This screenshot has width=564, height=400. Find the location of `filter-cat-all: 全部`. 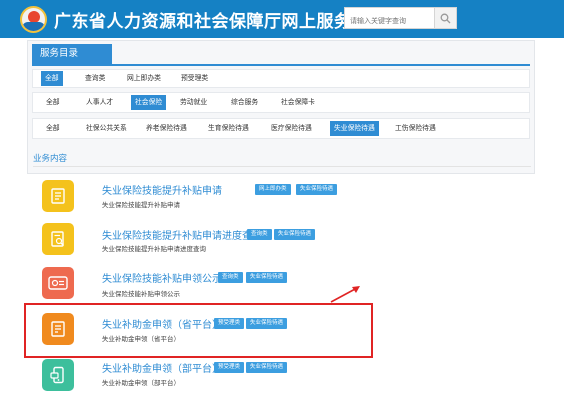

filter-cat-all: 全部 is located at coordinates (53, 102).